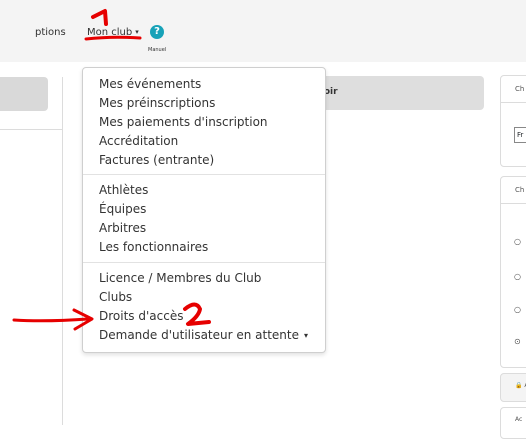 This screenshot has width=526, height=439. I want to click on annotation-underline, so click(113, 38).